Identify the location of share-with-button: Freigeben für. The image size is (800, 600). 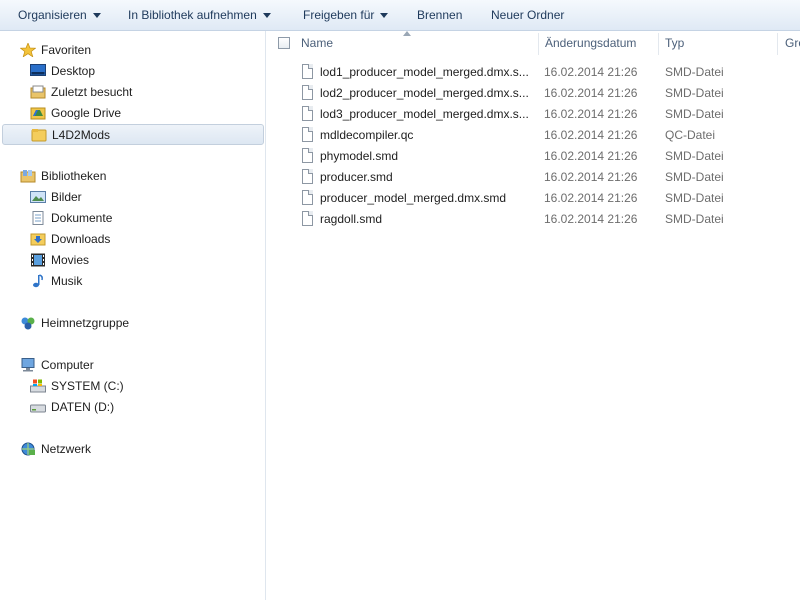
(346, 15).